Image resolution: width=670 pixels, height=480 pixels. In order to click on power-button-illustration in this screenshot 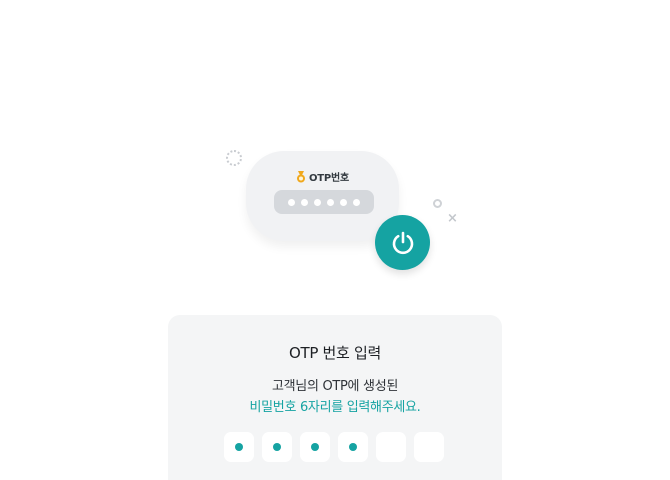, I will do `click(402, 242)`.